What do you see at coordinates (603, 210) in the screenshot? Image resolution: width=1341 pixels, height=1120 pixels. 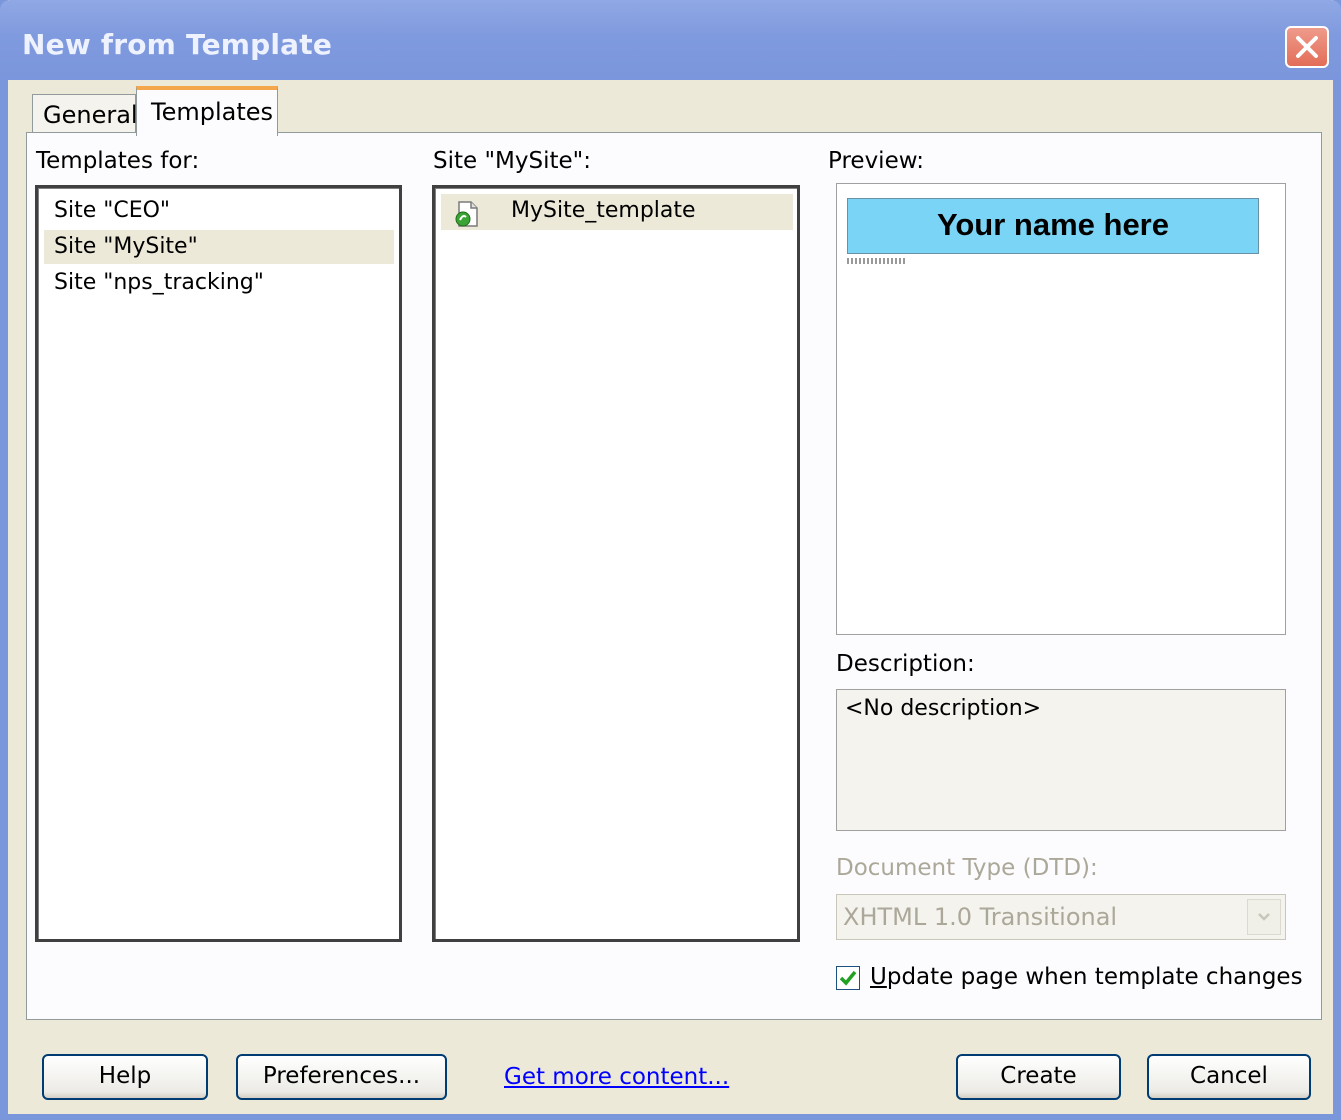 I see `list-item-label: MySite_template` at bounding box center [603, 210].